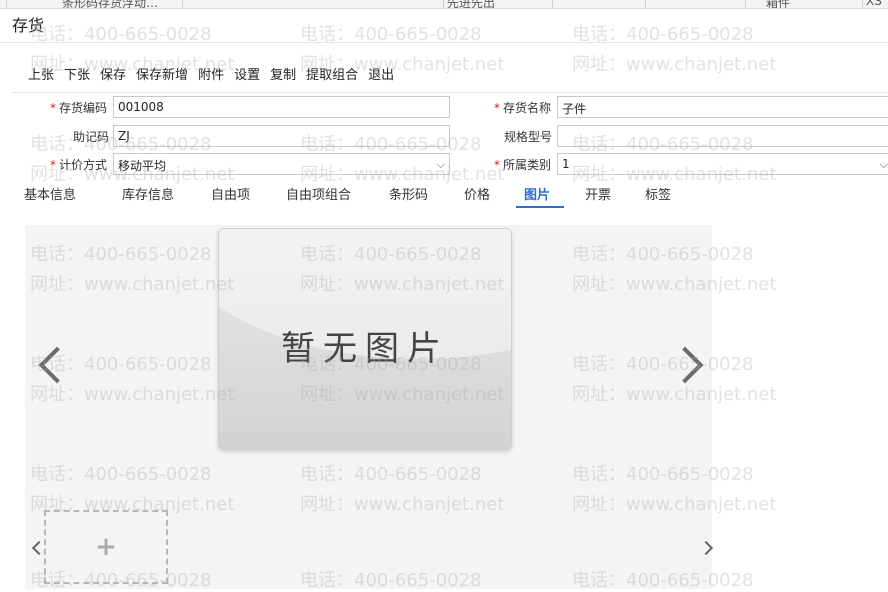  Describe the element at coordinates (566, 164) in the screenshot. I see `category-select-value: 1` at that location.